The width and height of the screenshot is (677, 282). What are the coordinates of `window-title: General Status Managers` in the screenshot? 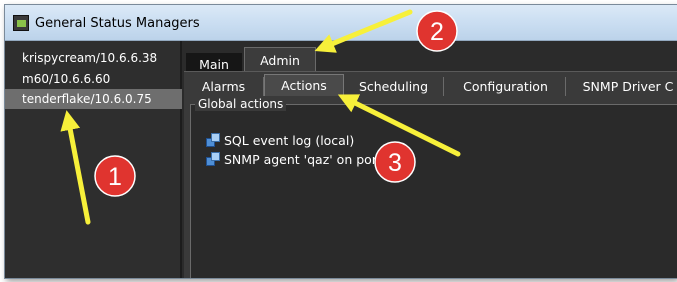 It's located at (117, 23).